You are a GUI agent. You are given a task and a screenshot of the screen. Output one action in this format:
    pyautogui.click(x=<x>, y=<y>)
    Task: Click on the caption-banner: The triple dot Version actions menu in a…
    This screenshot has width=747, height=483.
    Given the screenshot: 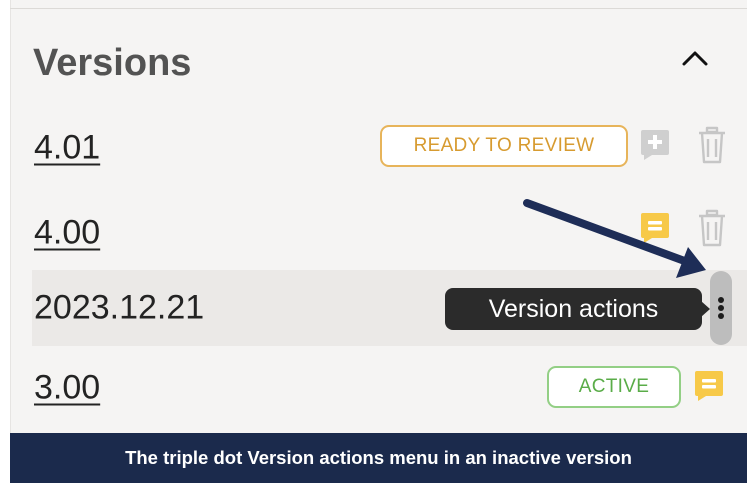 What is the action you would take?
    pyautogui.click(x=378, y=458)
    